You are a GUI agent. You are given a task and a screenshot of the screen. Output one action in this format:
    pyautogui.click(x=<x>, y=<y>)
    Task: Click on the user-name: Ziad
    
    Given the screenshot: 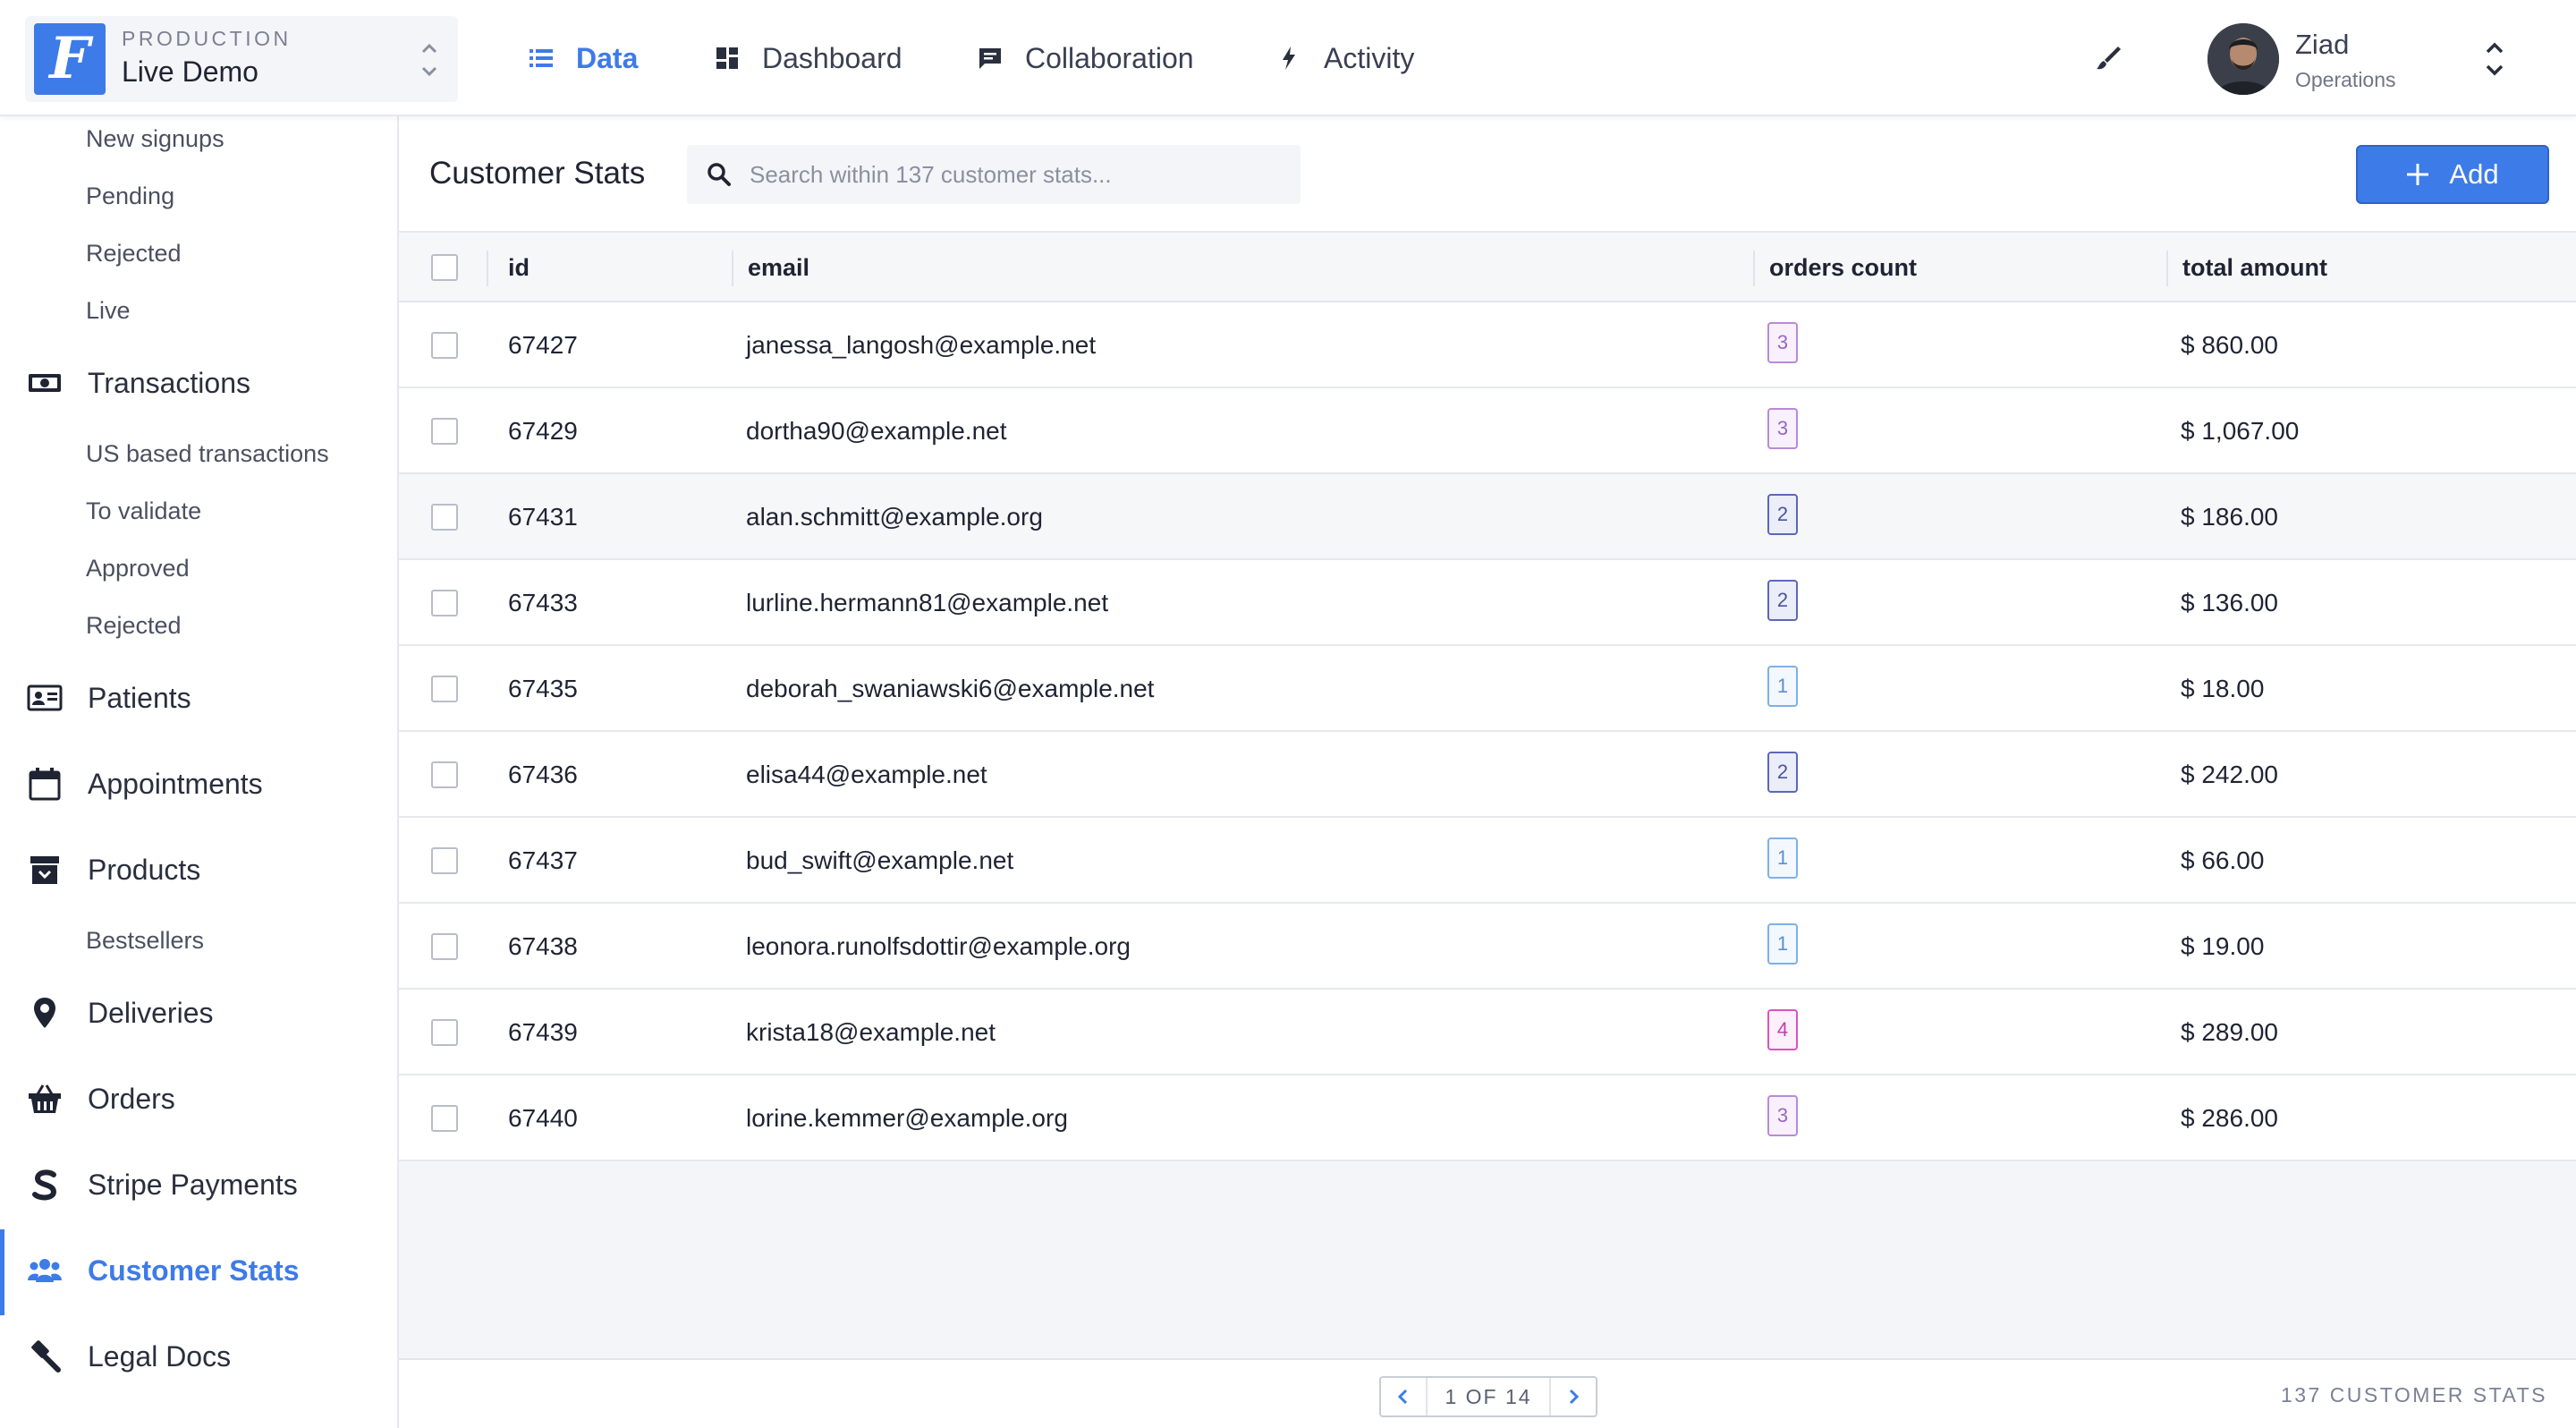 What is the action you would take?
    pyautogui.click(x=2322, y=45)
    